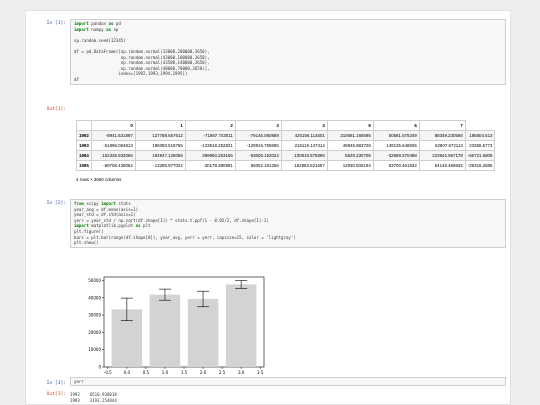  I want to click on code-text: np.random.normal(43000,100000,3650),, so click(142, 57).